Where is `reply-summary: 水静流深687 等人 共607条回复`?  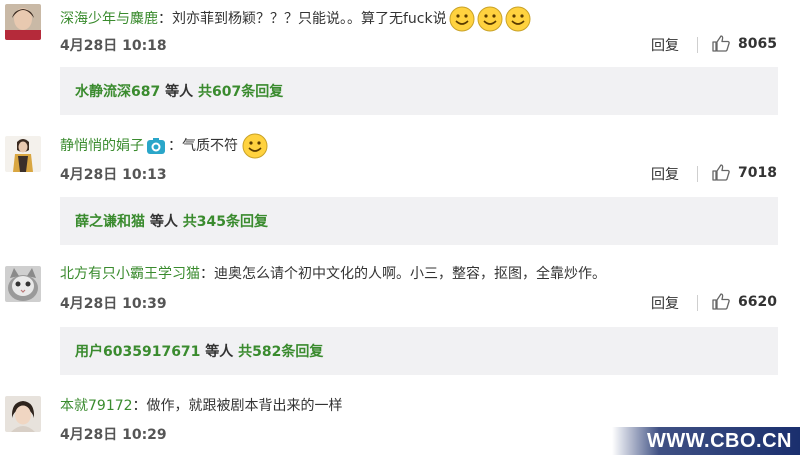 reply-summary: 水静流深687 等人 共607条回复 is located at coordinates (419, 91).